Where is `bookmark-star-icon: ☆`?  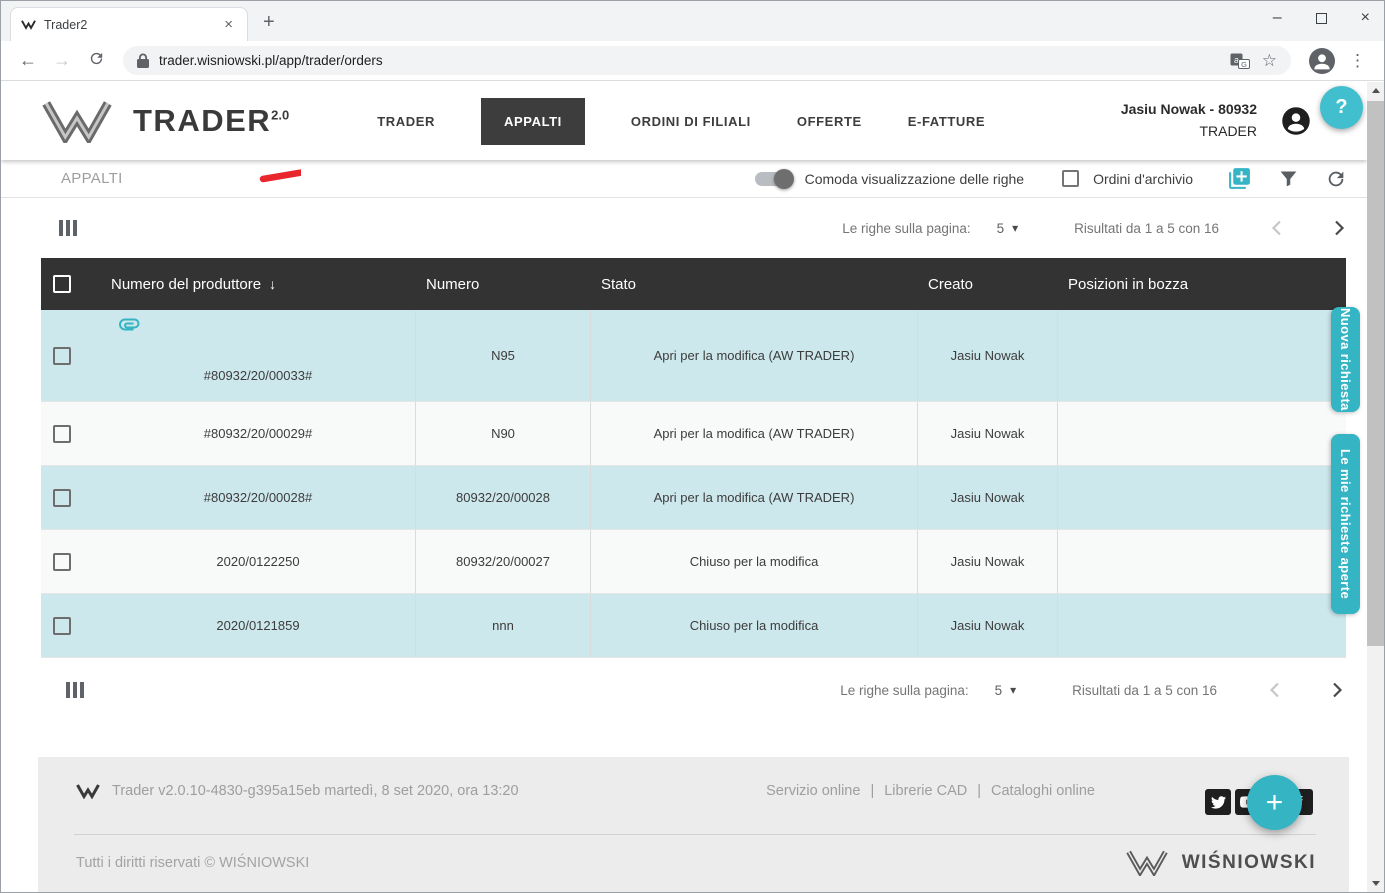 bookmark-star-icon: ☆ is located at coordinates (1269, 61).